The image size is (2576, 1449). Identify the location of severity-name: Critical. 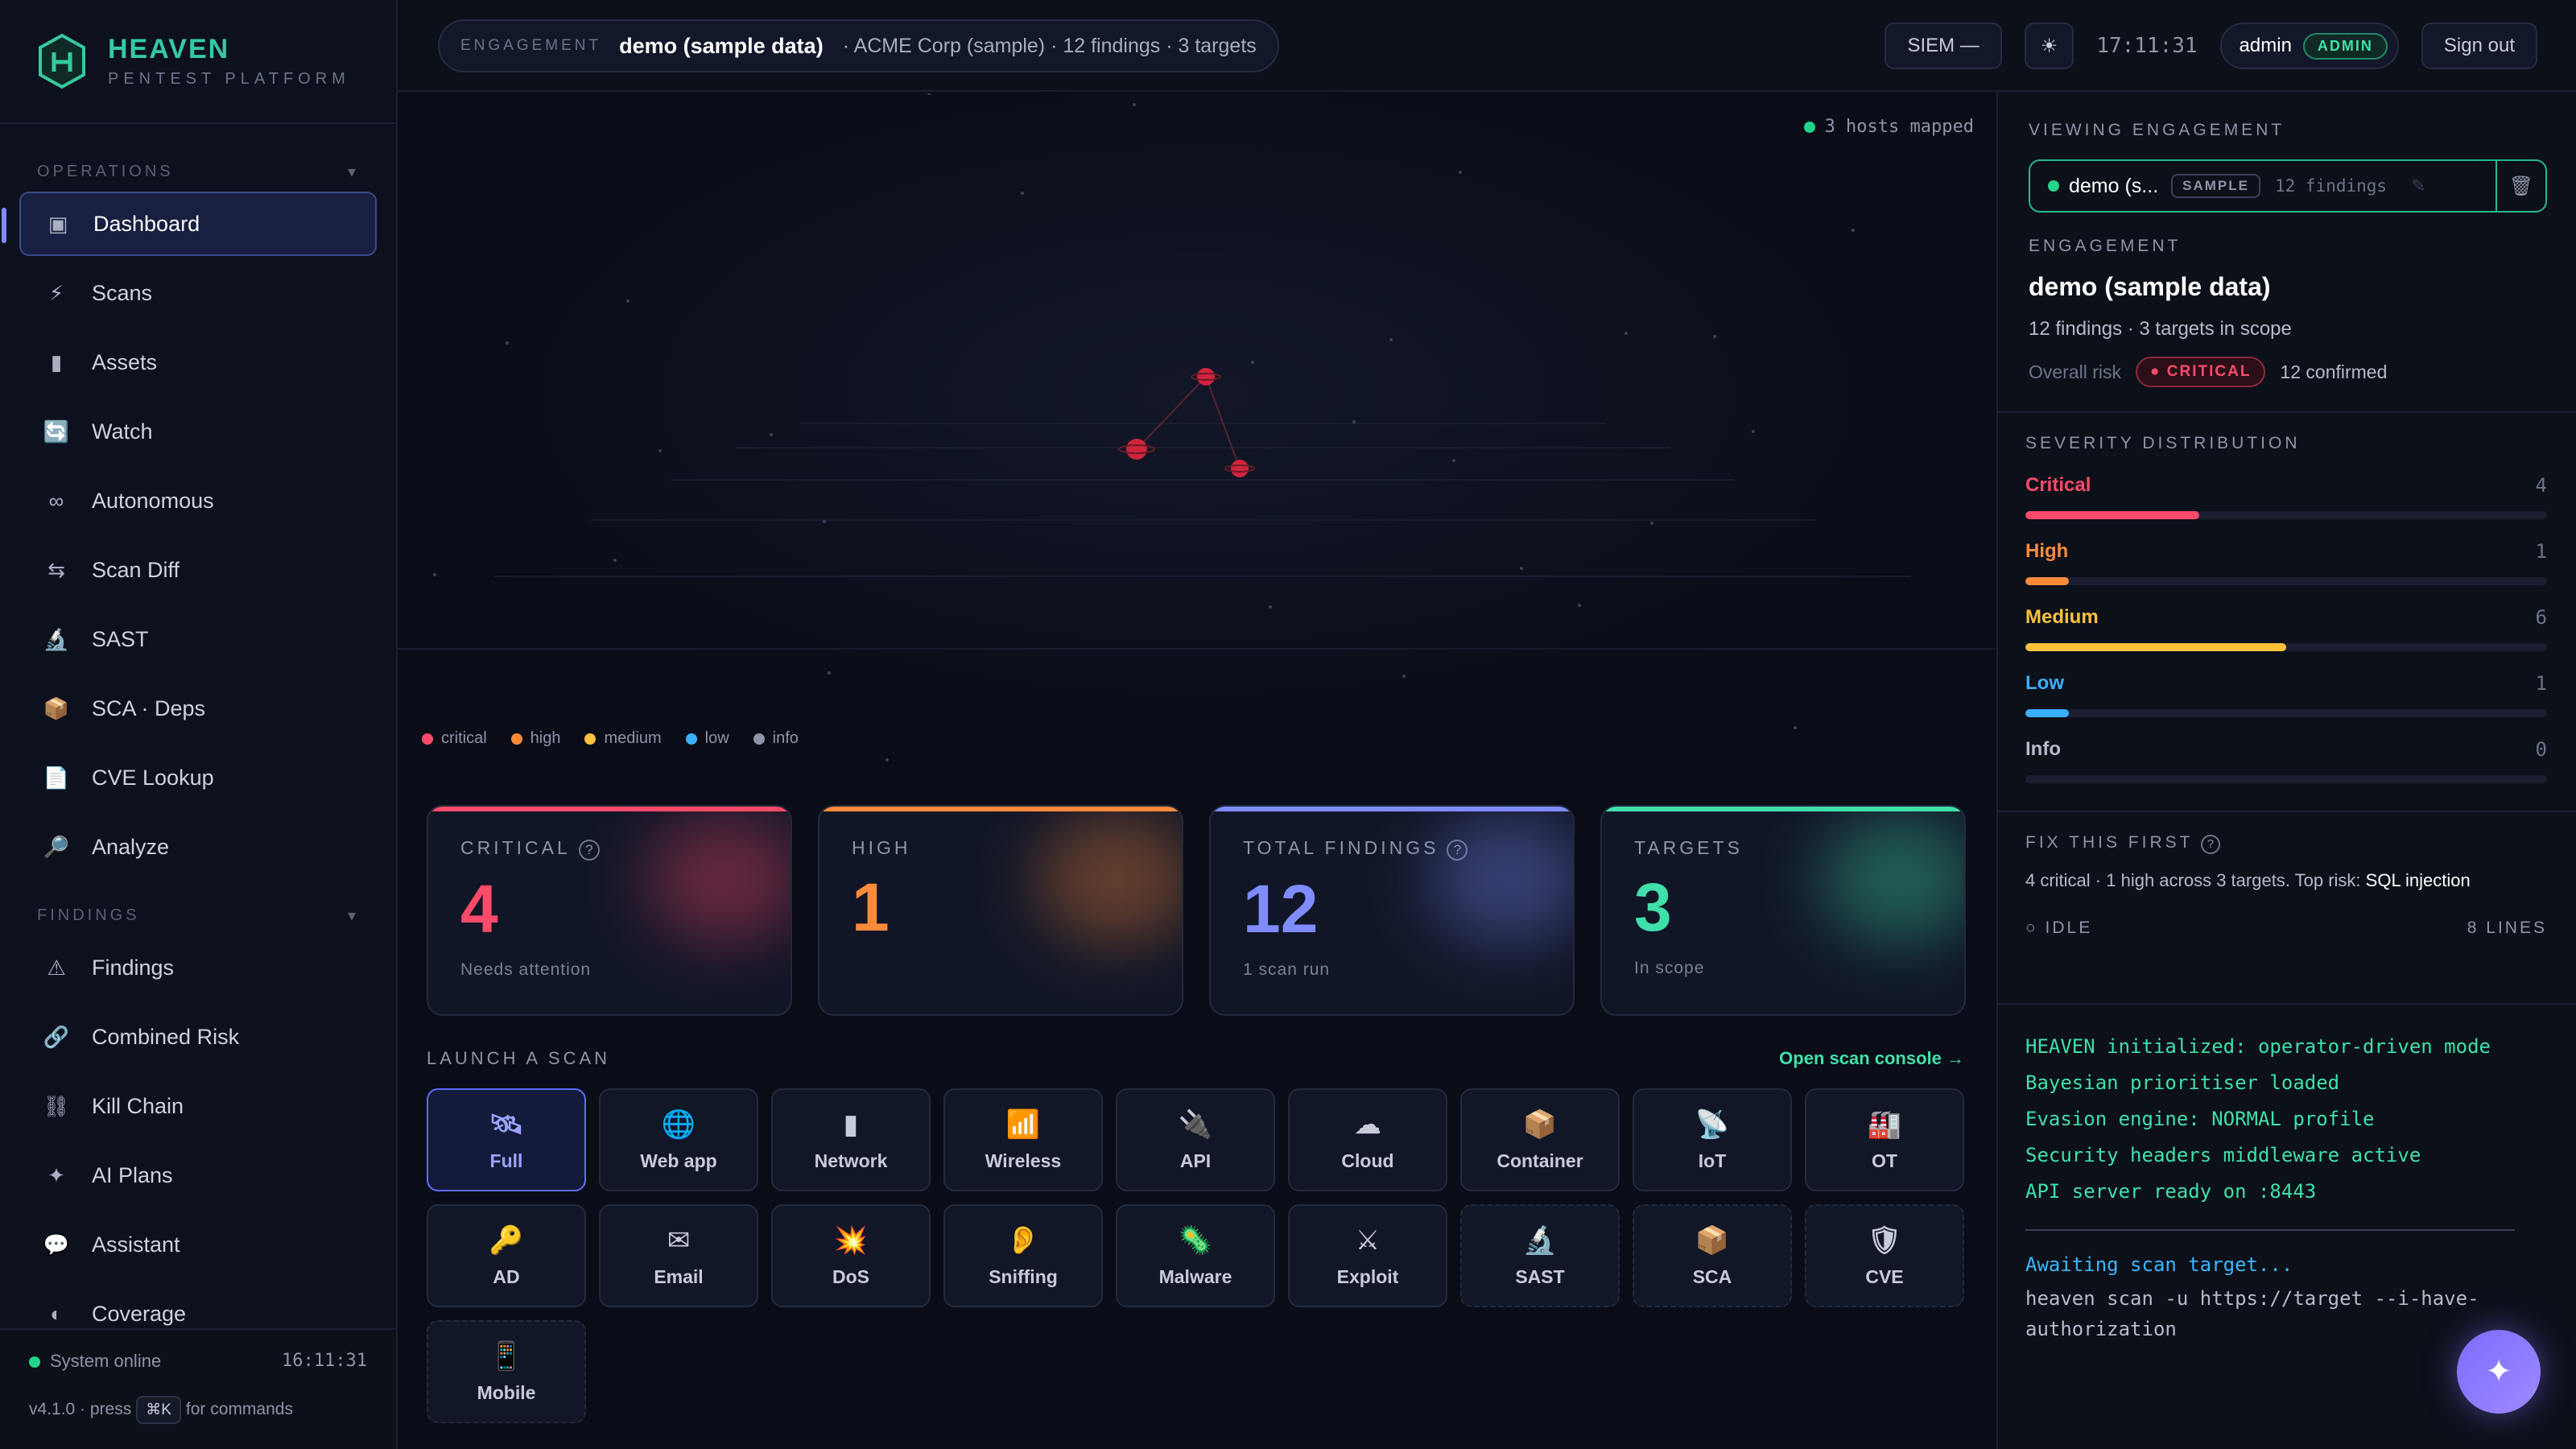
(2058, 485).